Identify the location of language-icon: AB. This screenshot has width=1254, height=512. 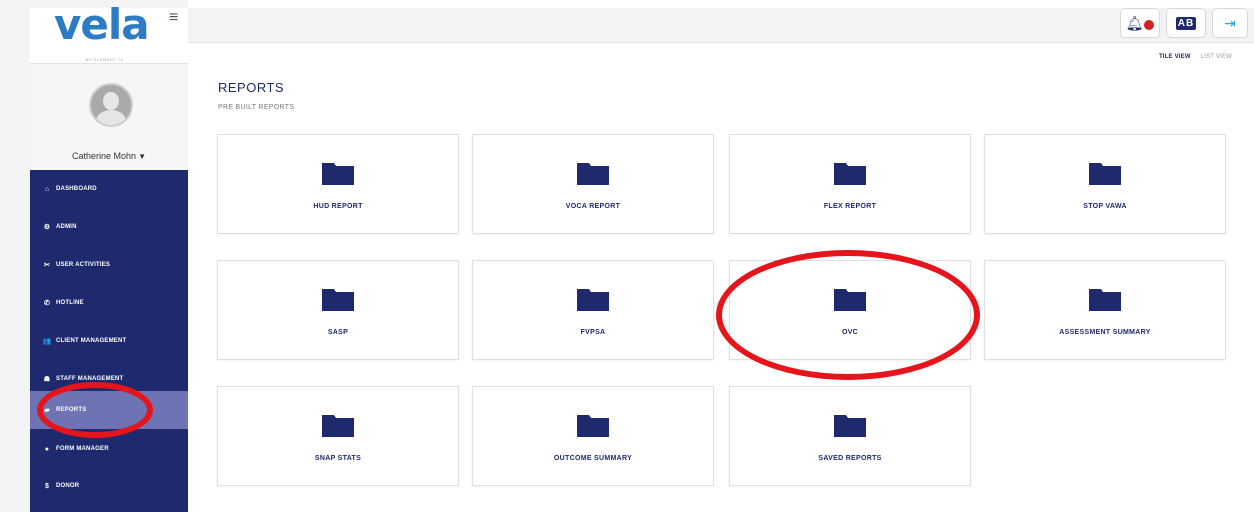
(1186, 23).